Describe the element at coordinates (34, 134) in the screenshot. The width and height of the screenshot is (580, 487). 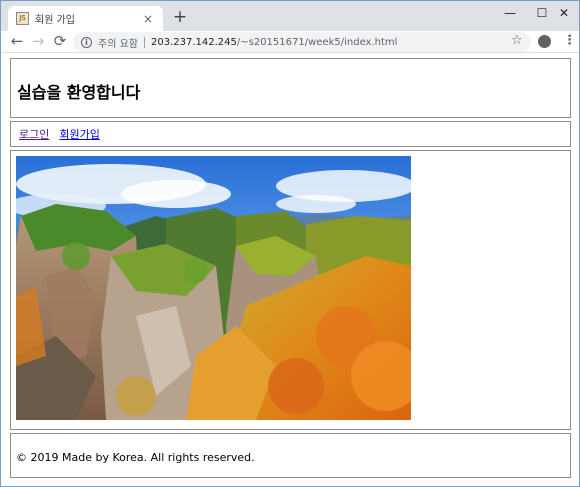
I see `login-link: 로그인` at that location.